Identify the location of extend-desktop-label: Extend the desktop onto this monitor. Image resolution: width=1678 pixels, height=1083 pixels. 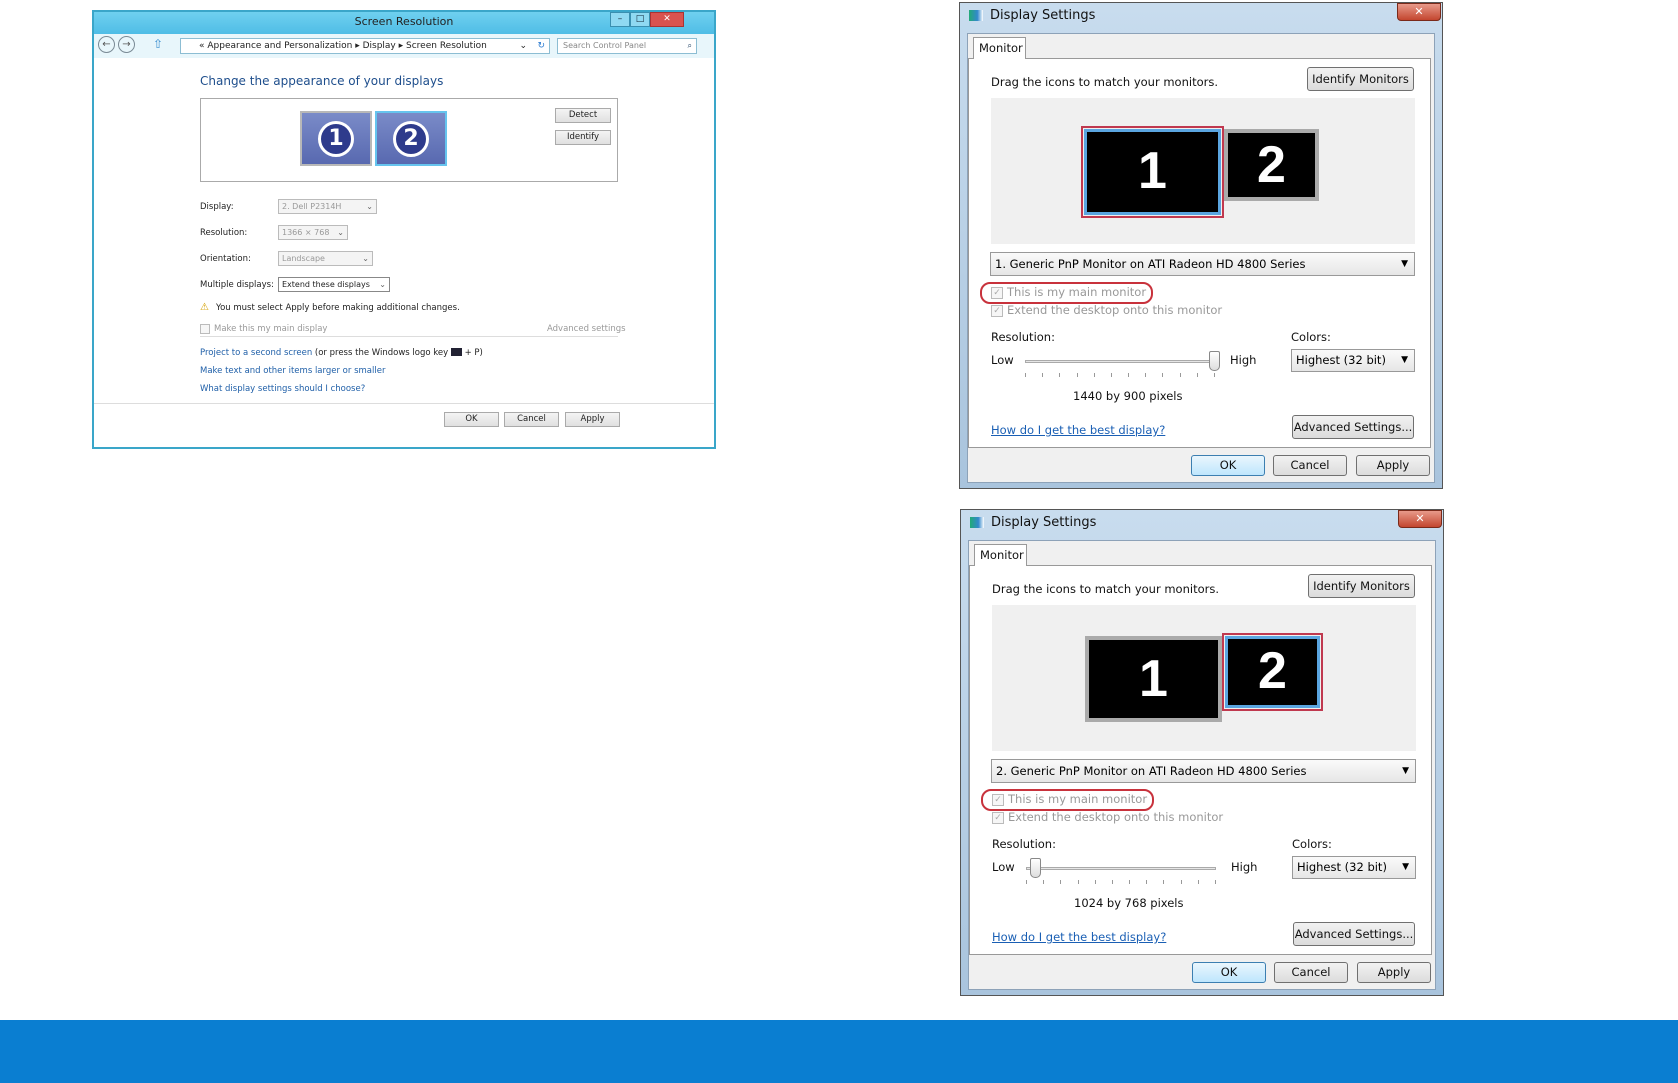
(1115, 310).